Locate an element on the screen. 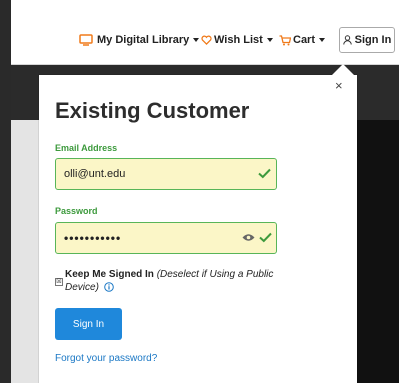  popover-pointer is located at coordinates (343, 69).